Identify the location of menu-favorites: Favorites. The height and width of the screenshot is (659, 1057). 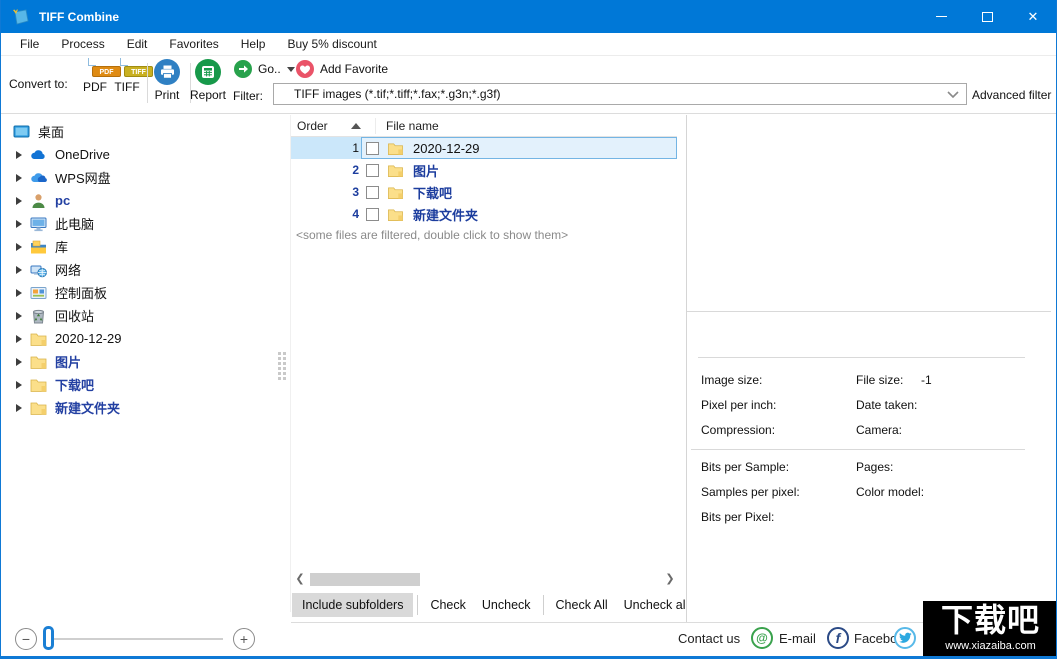
(193, 44).